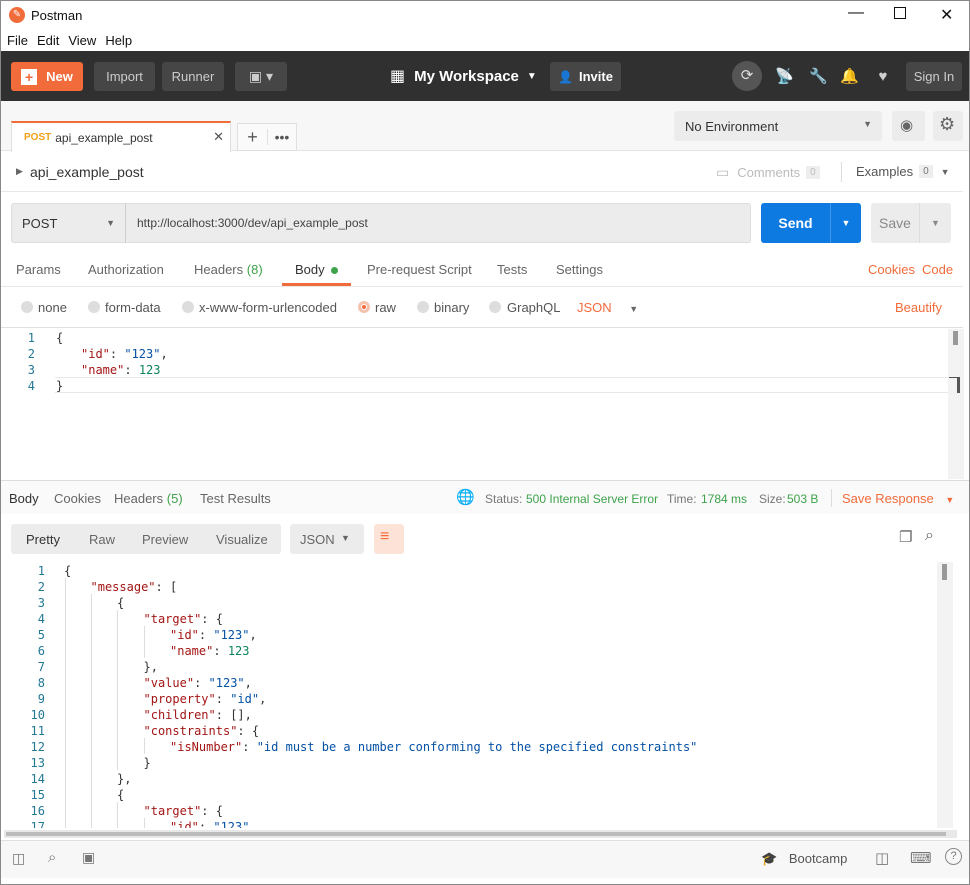  I want to click on code-line: "value": "123",, so click(197, 683).